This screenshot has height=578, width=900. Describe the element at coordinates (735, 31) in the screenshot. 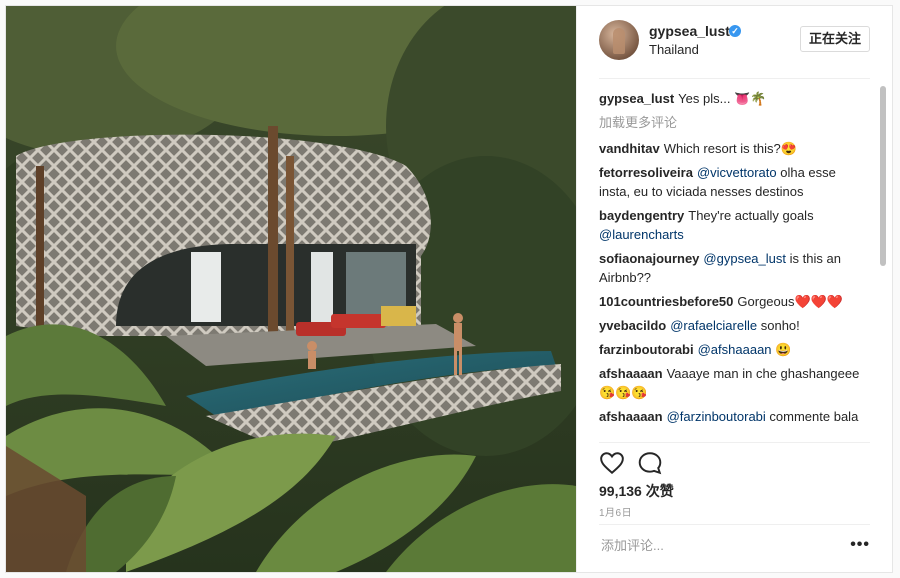

I see `verified-badge-icon: ✓` at that location.